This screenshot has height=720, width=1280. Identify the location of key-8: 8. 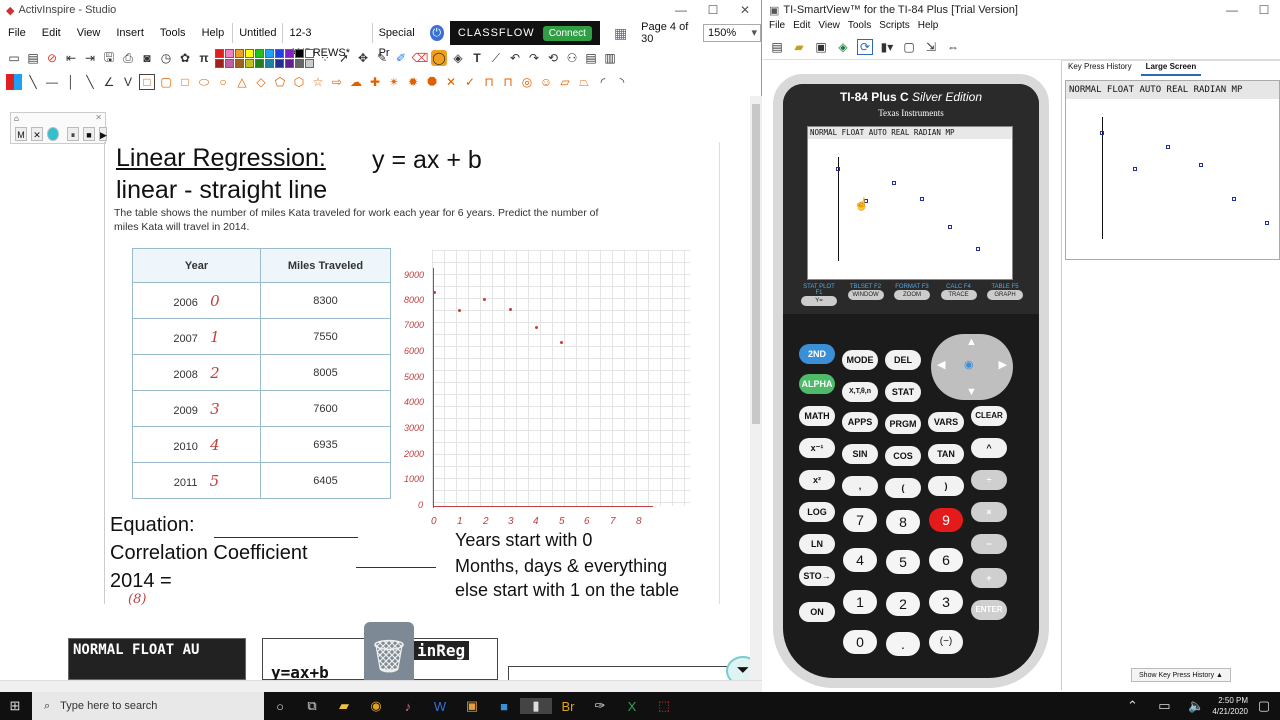
(903, 522).